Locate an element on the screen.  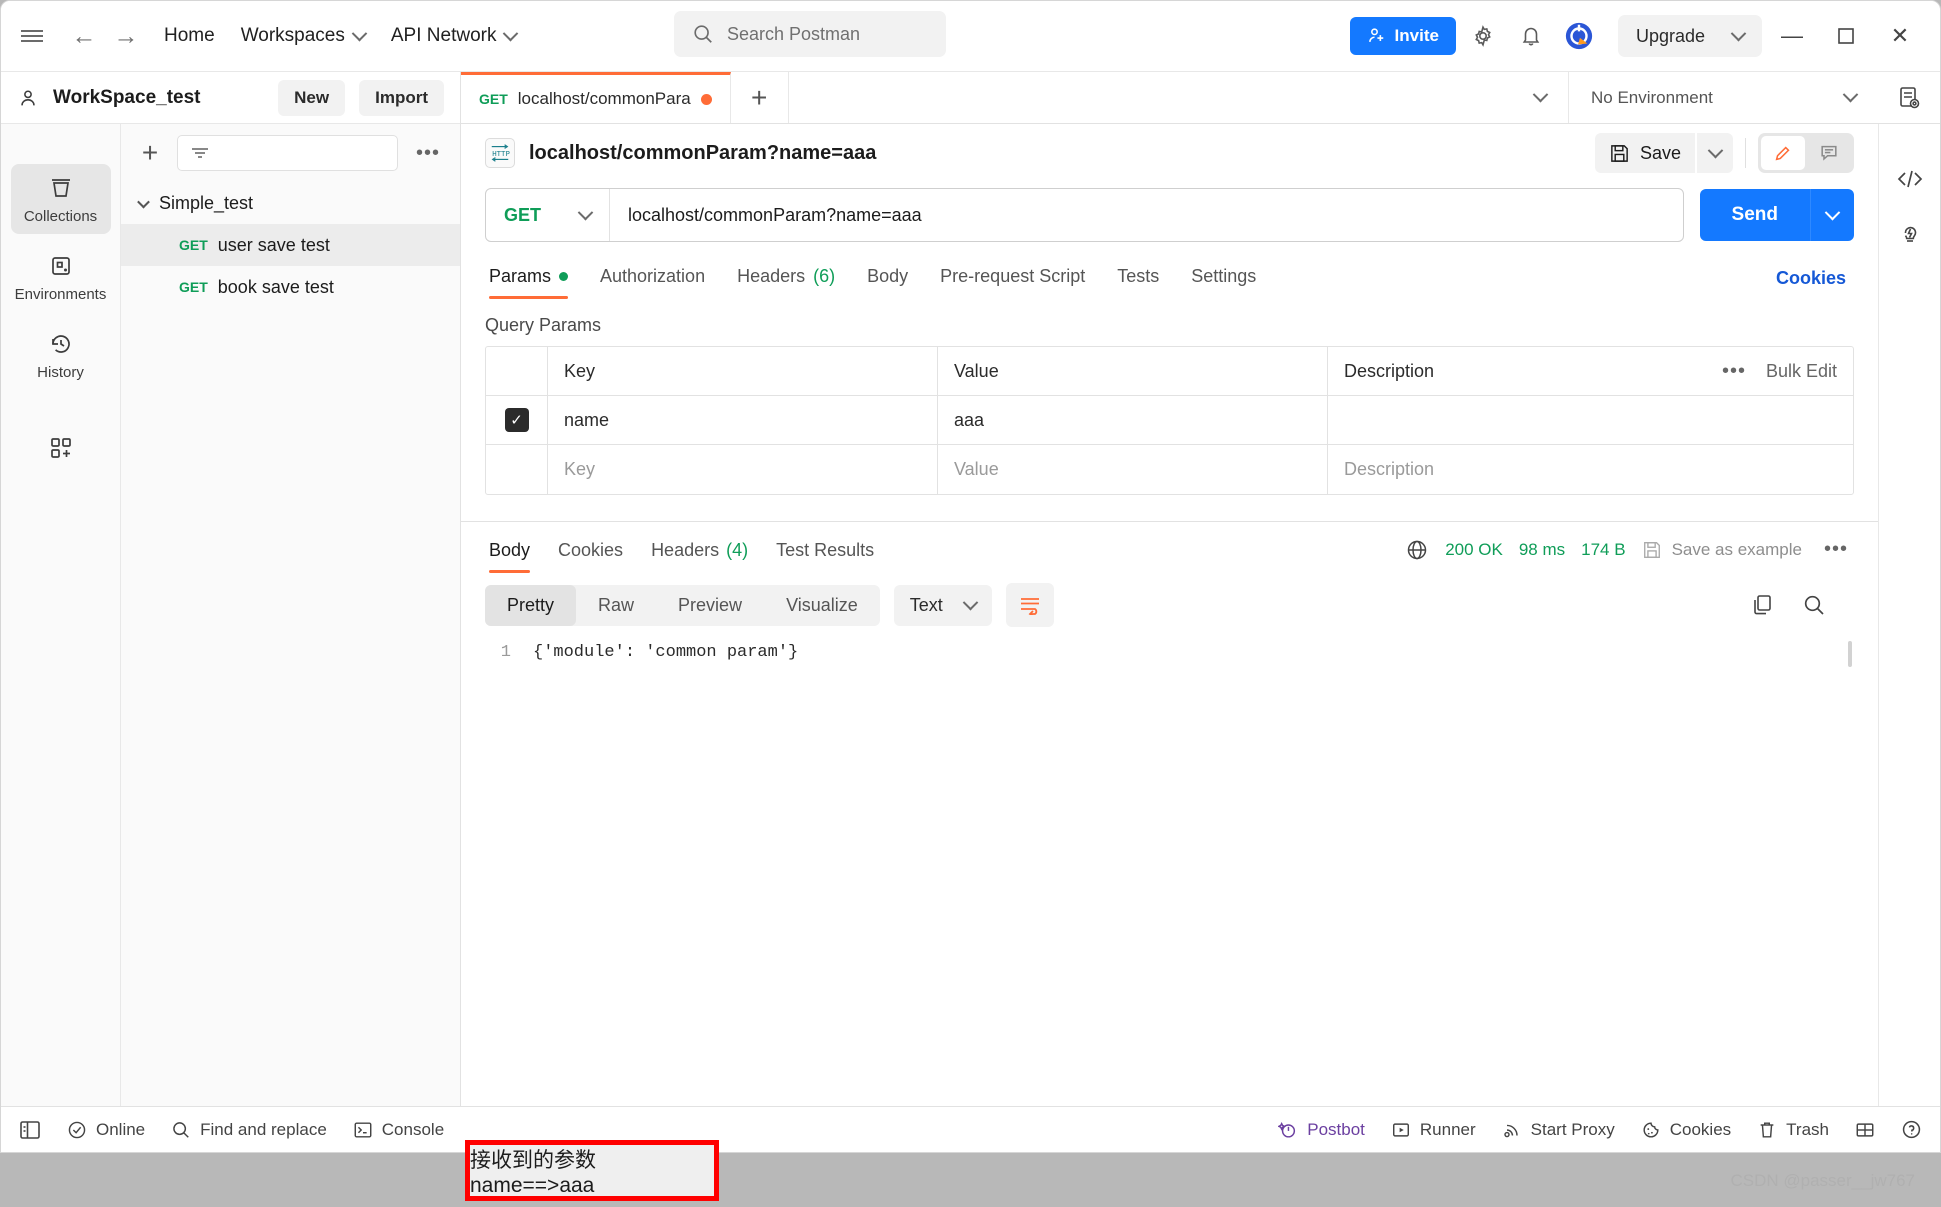
format-raw: Raw is located at coordinates (616, 605).